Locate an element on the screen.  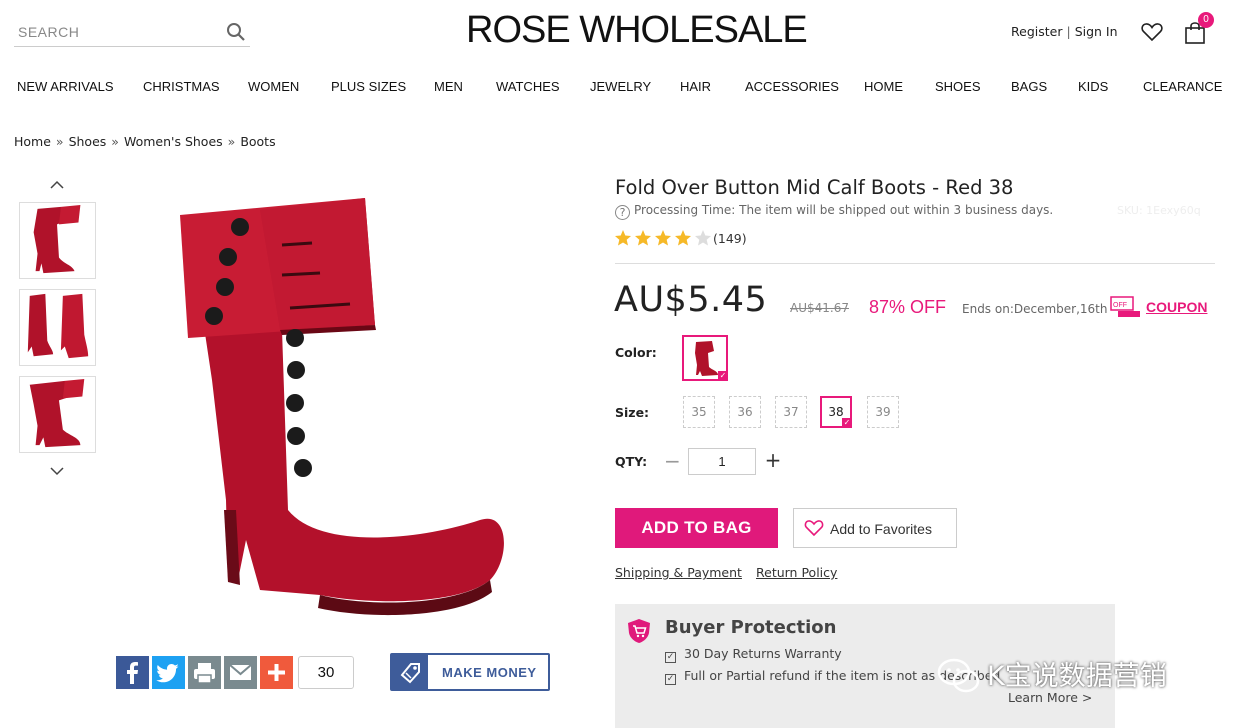
nav-home: HOME is located at coordinates (883, 86).